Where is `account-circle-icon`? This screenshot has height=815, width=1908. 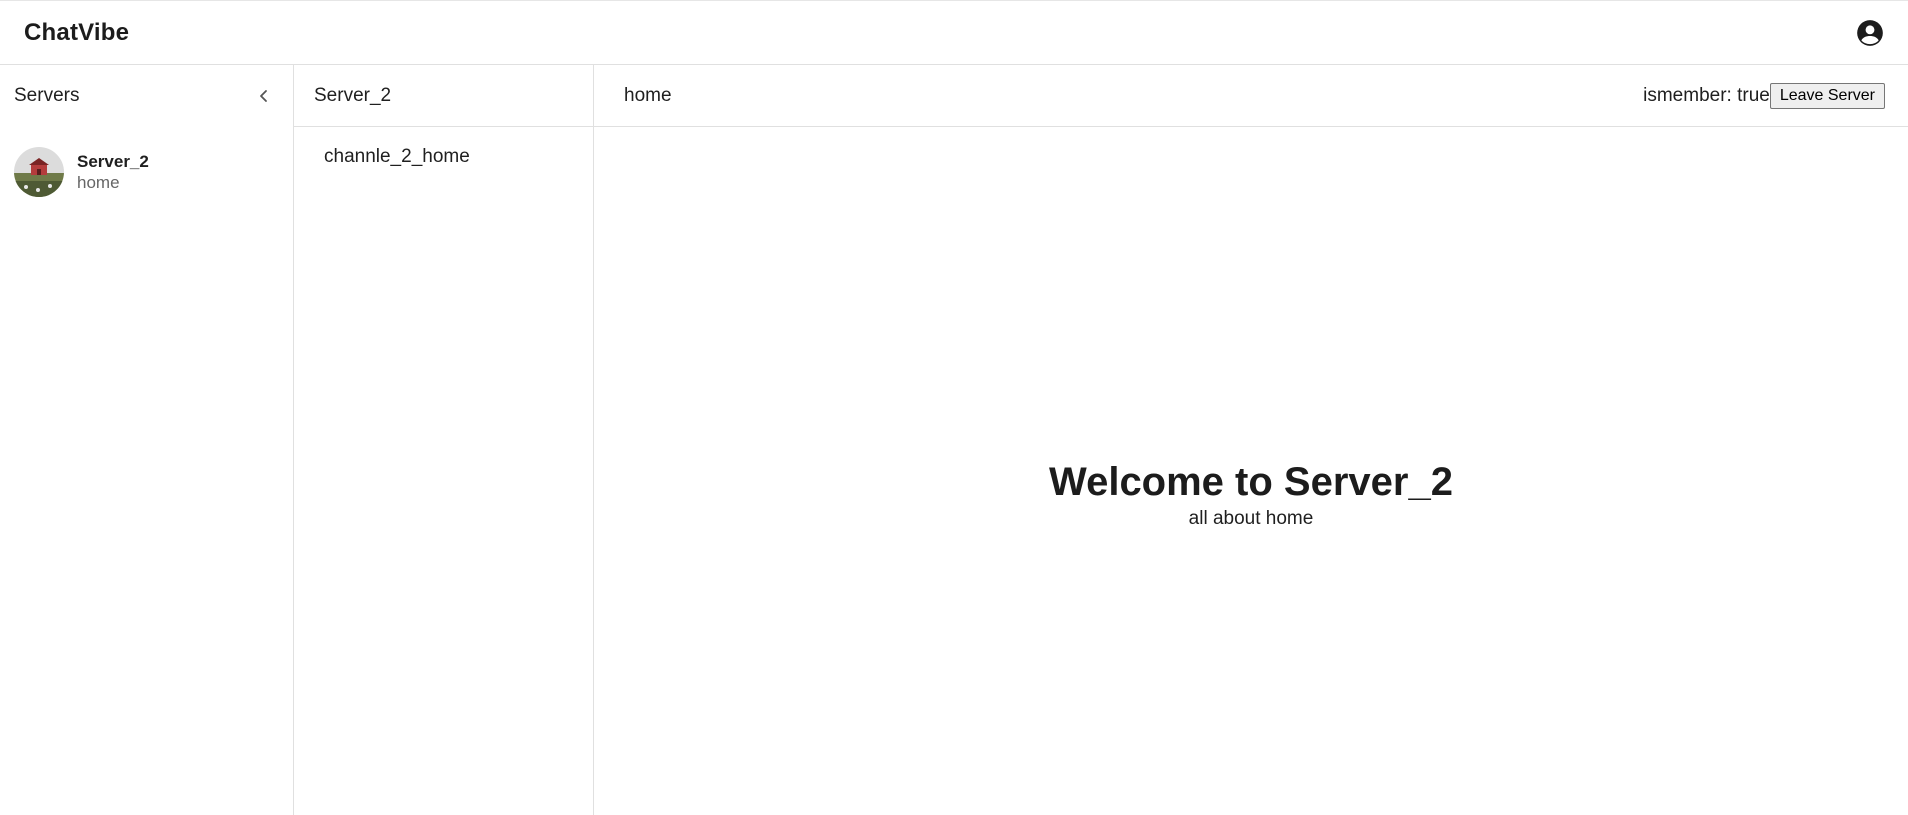
account-circle-icon is located at coordinates (1870, 33).